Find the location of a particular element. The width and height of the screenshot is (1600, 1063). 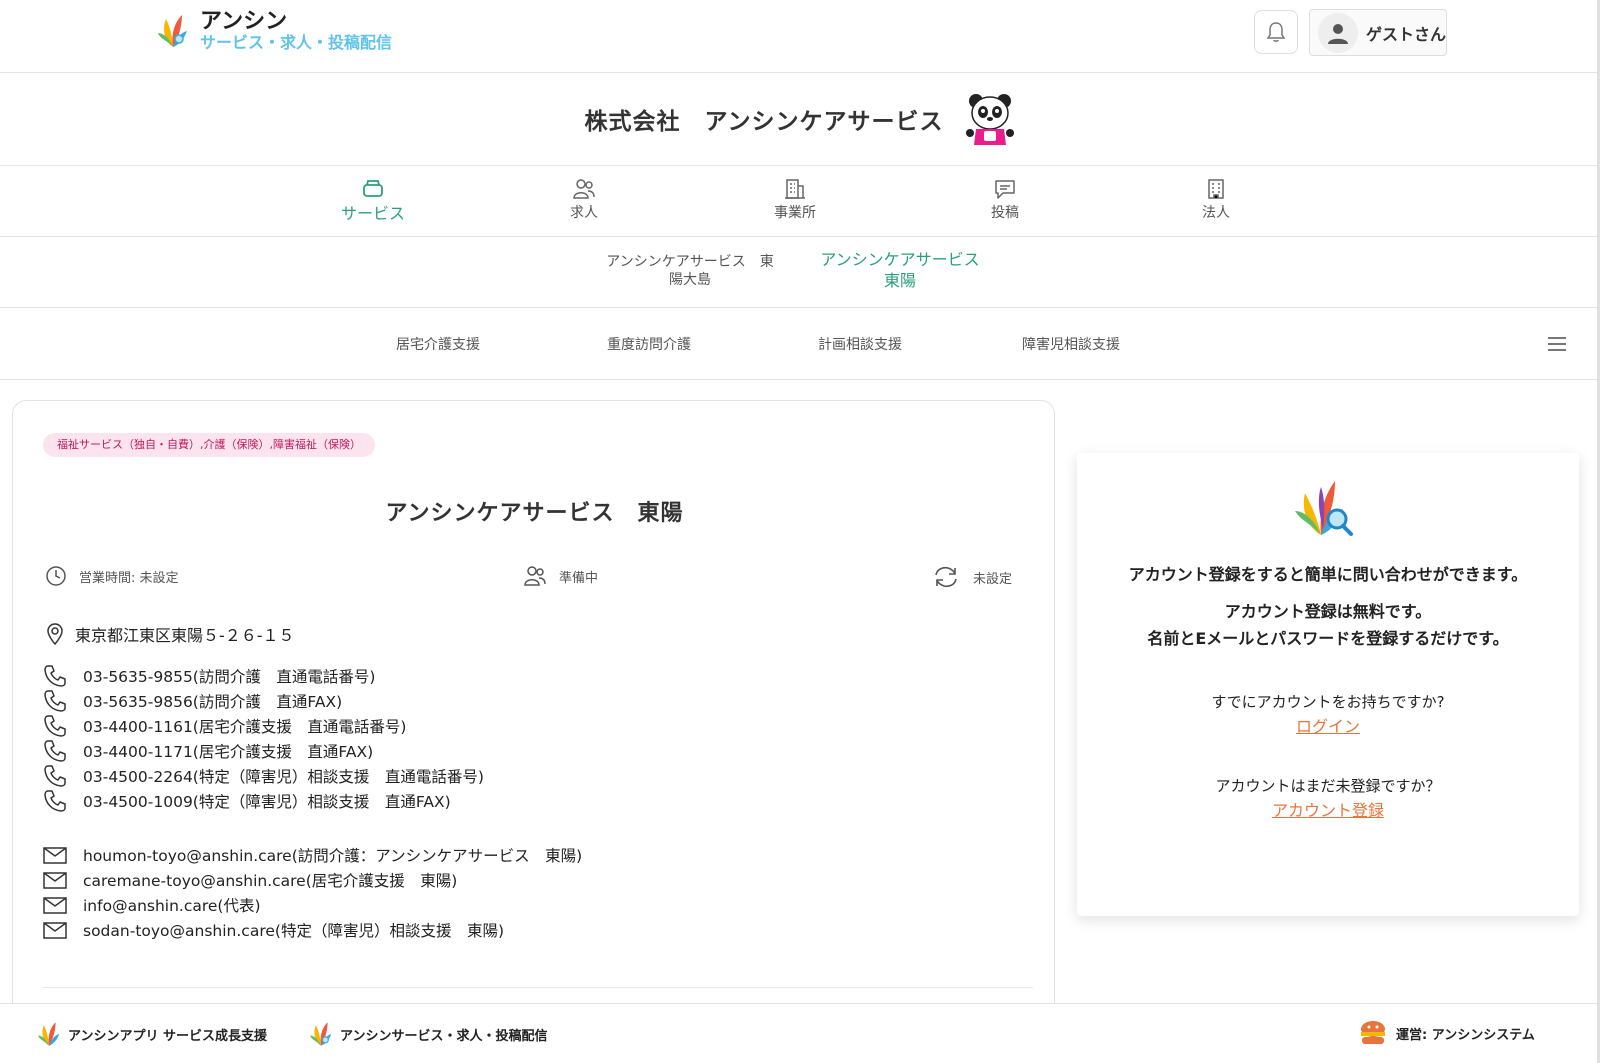

tab-service: サービス is located at coordinates (373, 201).